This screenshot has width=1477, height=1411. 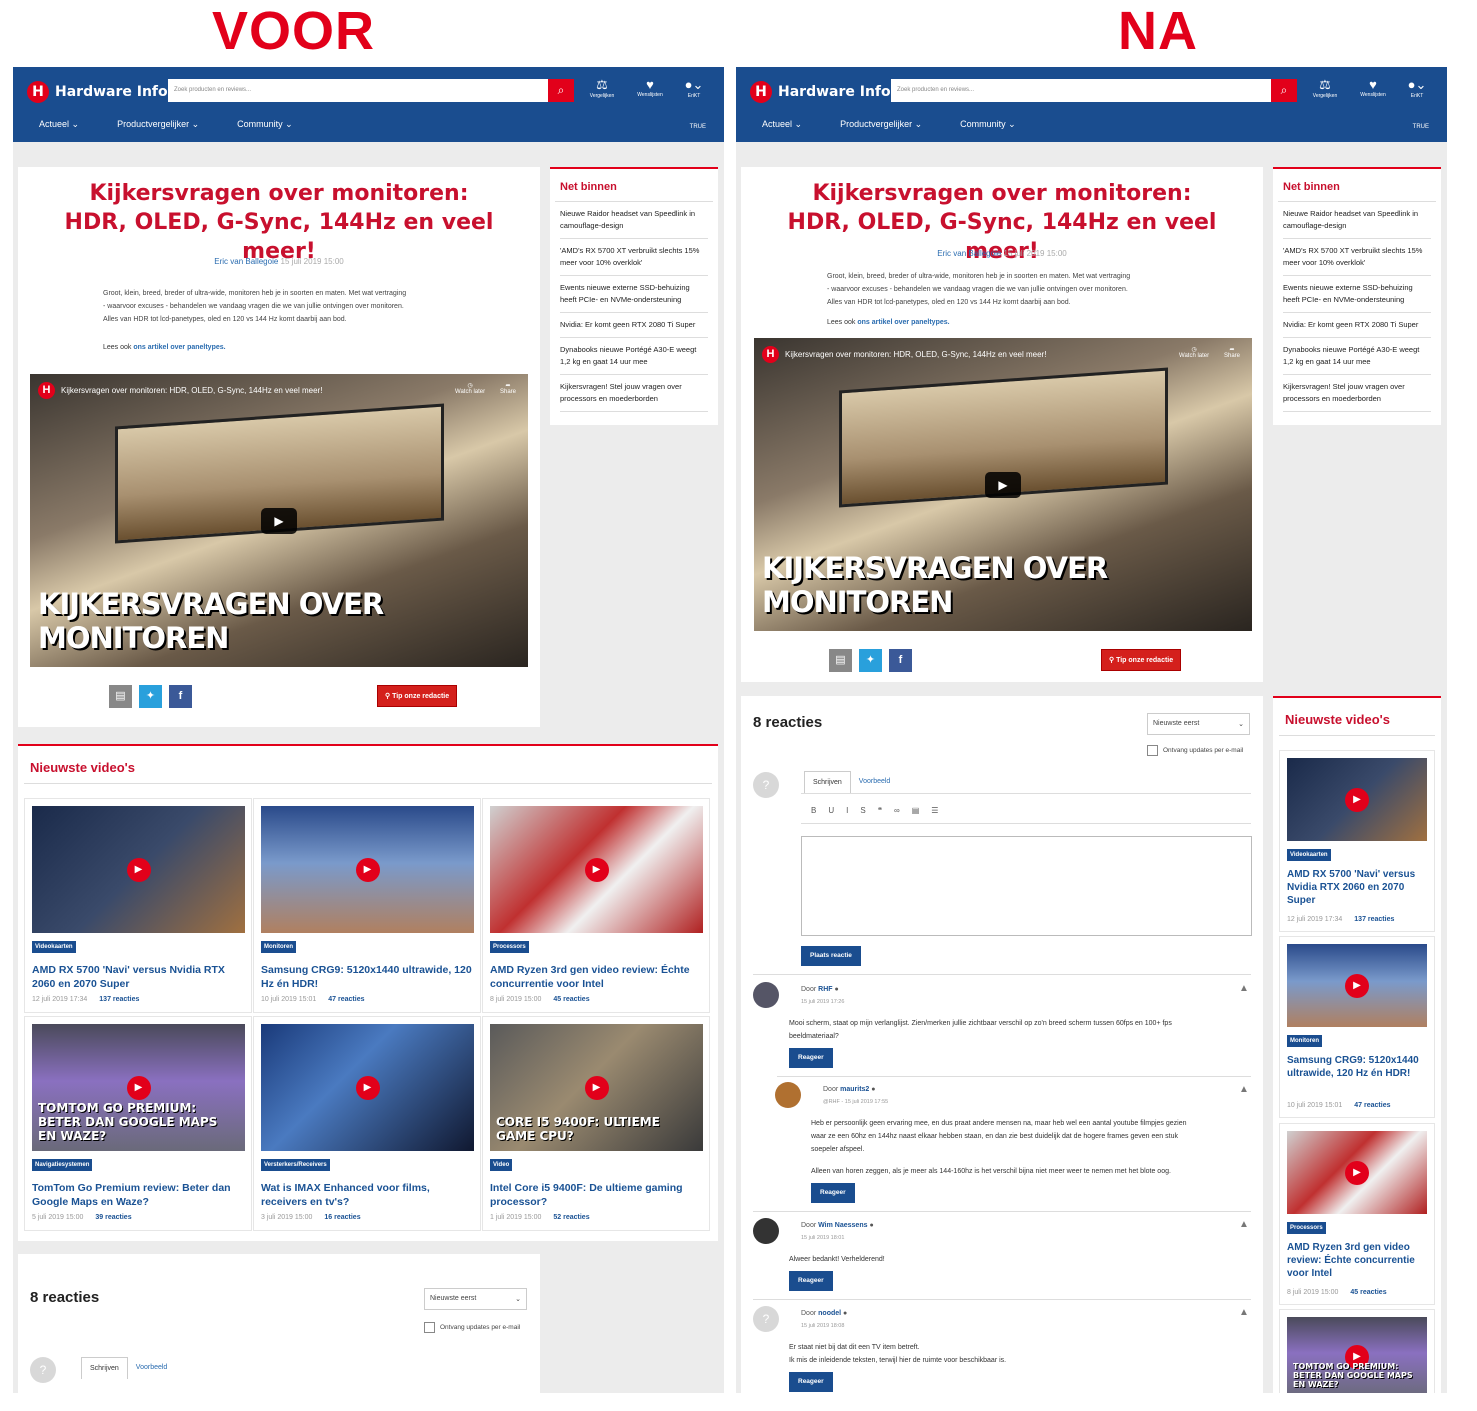 What do you see at coordinates (501, 1165) in the screenshot?
I see `category-badge: Video` at bounding box center [501, 1165].